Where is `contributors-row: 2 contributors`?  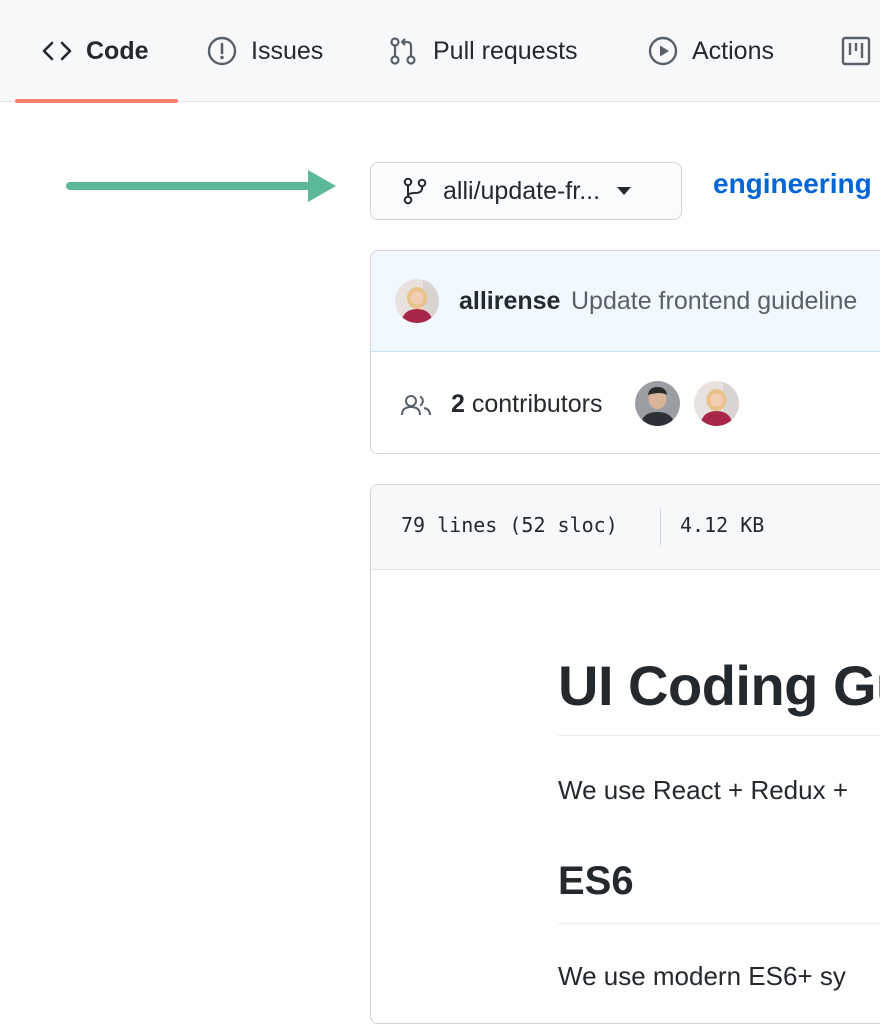 contributors-row: 2 contributors is located at coordinates (625, 402).